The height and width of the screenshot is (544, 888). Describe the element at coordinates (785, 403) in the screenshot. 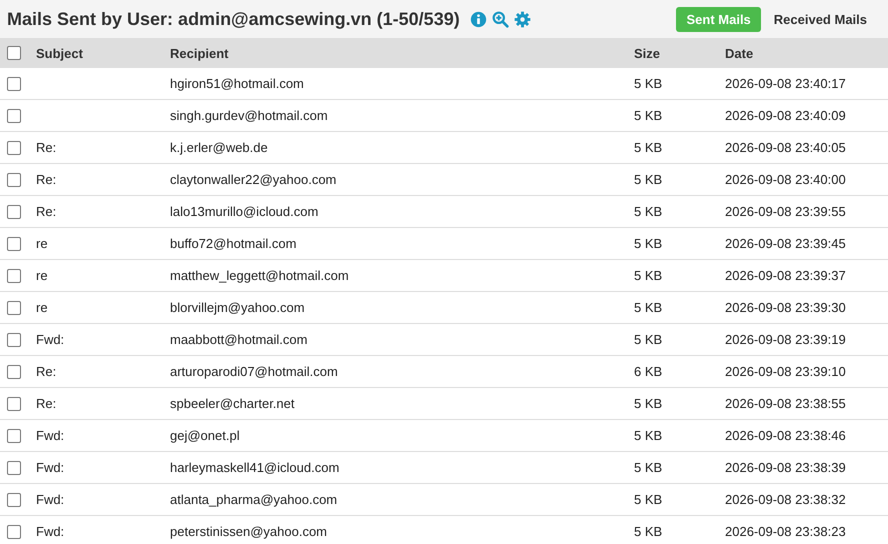

I see `table-cell: 2026-09-08 23:38:55` at that location.